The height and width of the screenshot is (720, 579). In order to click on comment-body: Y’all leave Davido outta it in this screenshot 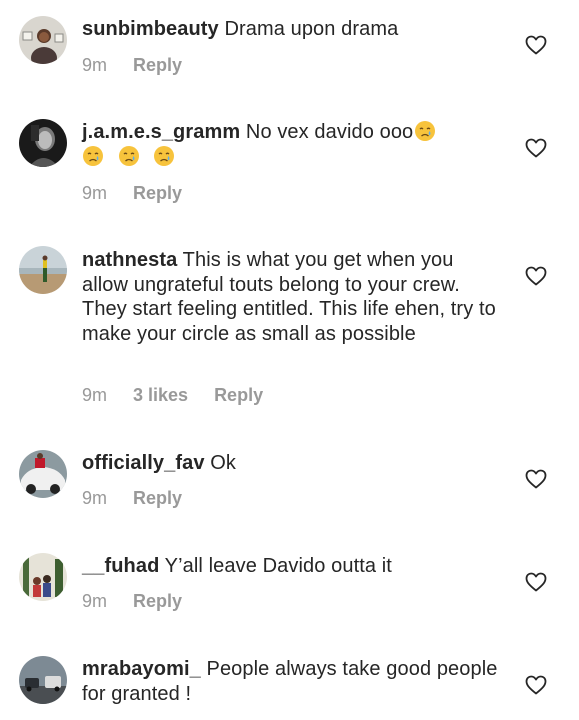, I will do `click(275, 566)`.